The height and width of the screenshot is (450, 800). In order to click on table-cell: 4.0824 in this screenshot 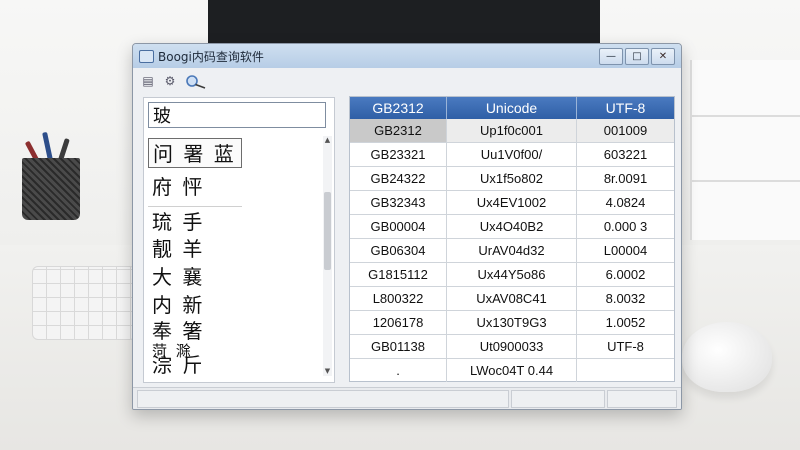, I will do `click(625, 202)`.